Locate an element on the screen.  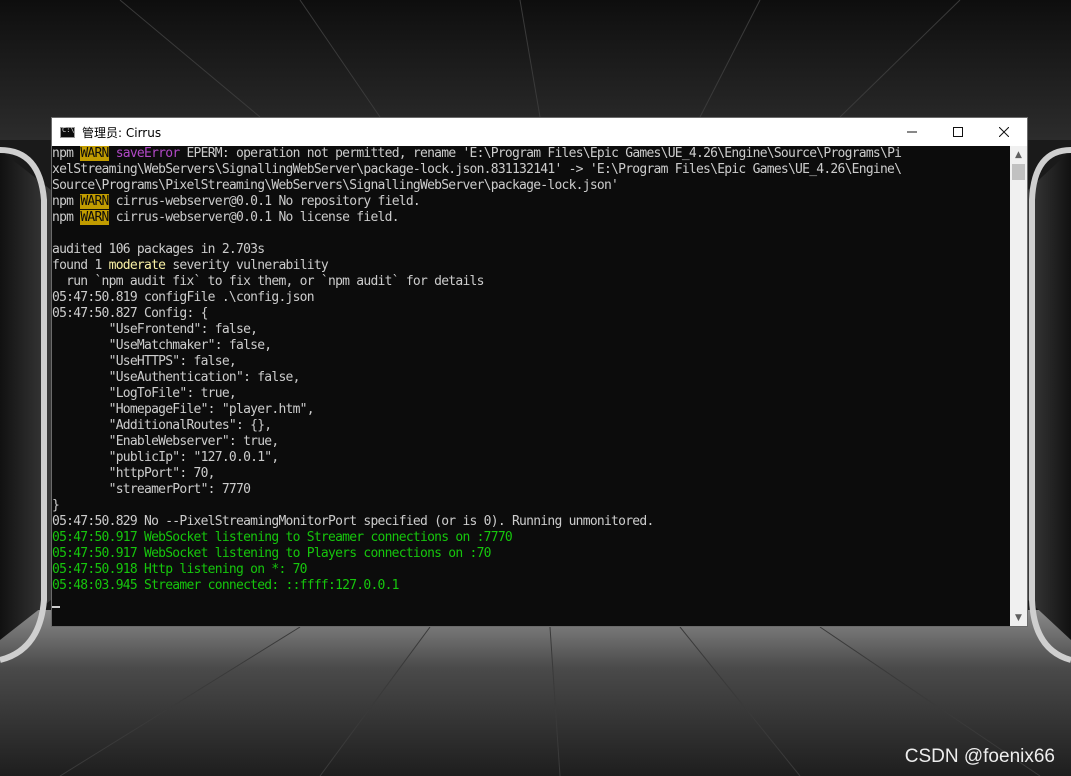
console-line: 05:47:50.827 Config: { is located at coordinates (531, 314).